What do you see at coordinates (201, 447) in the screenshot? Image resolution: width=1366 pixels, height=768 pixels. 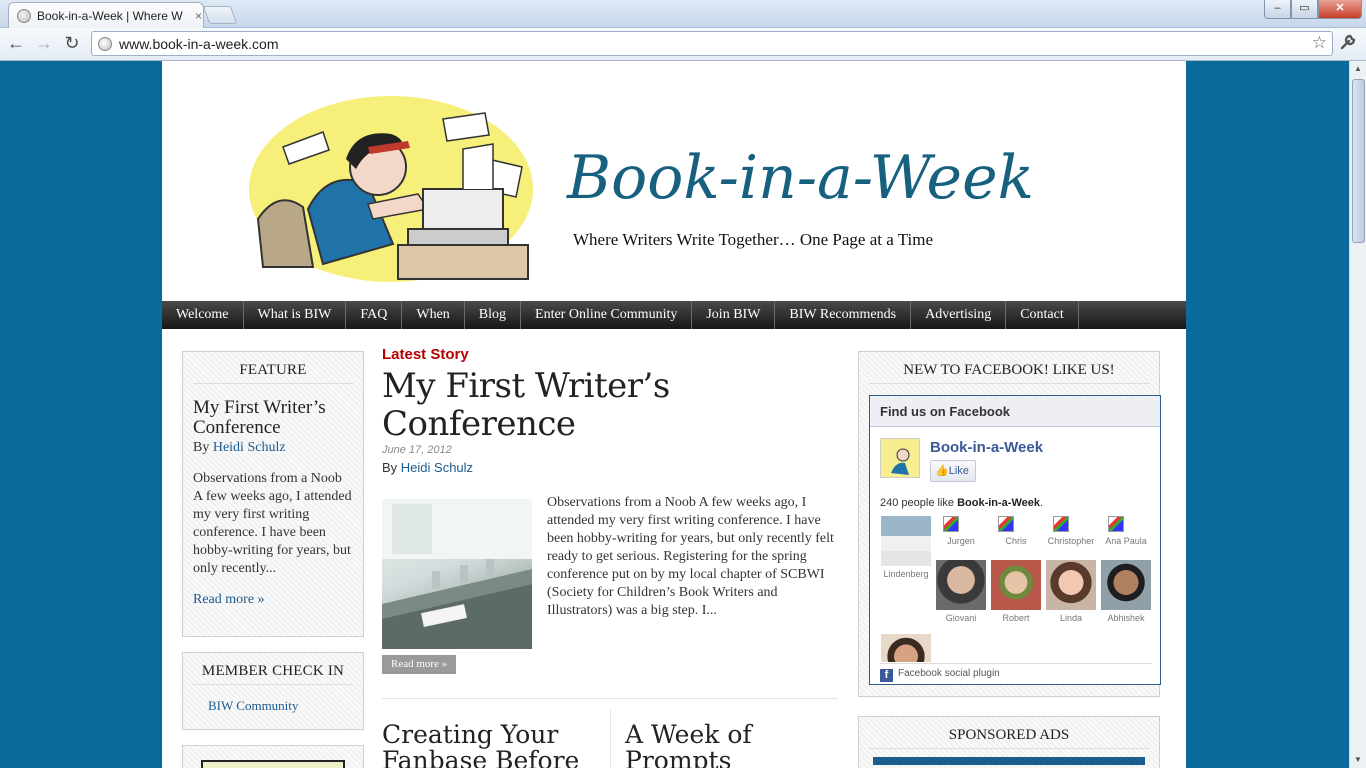 I see `feature-by-prefix: By` at bounding box center [201, 447].